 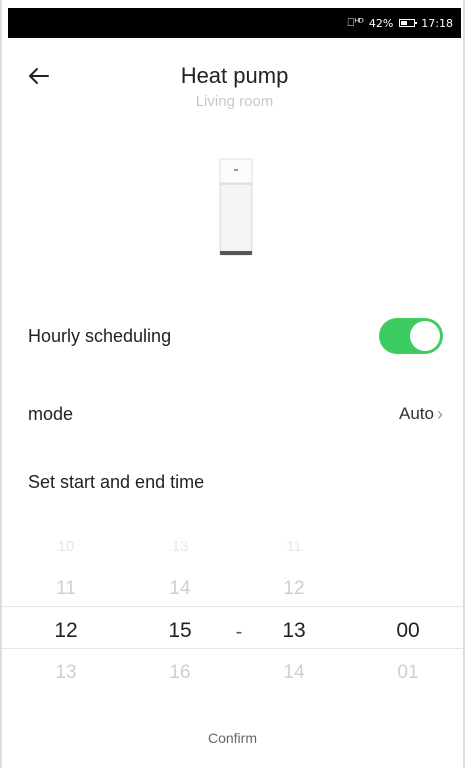 What do you see at coordinates (180, 616) in the screenshot?
I see `start-minute-wheel: 13 14 15 16 17` at bounding box center [180, 616].